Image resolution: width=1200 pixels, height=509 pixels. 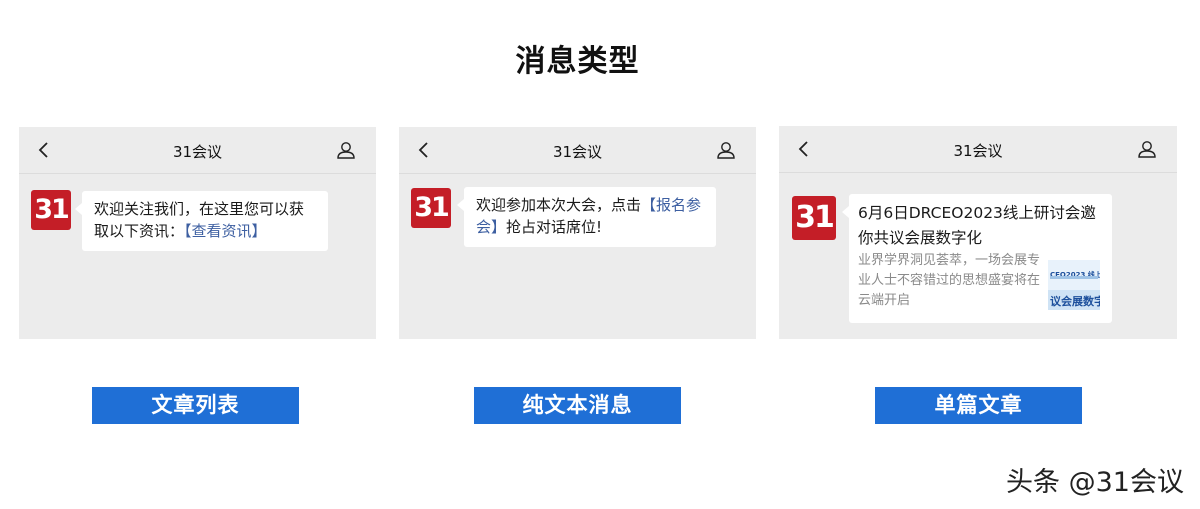 I want to click on label-plain-text: 纯文本消息, so click(x=577, y=405).